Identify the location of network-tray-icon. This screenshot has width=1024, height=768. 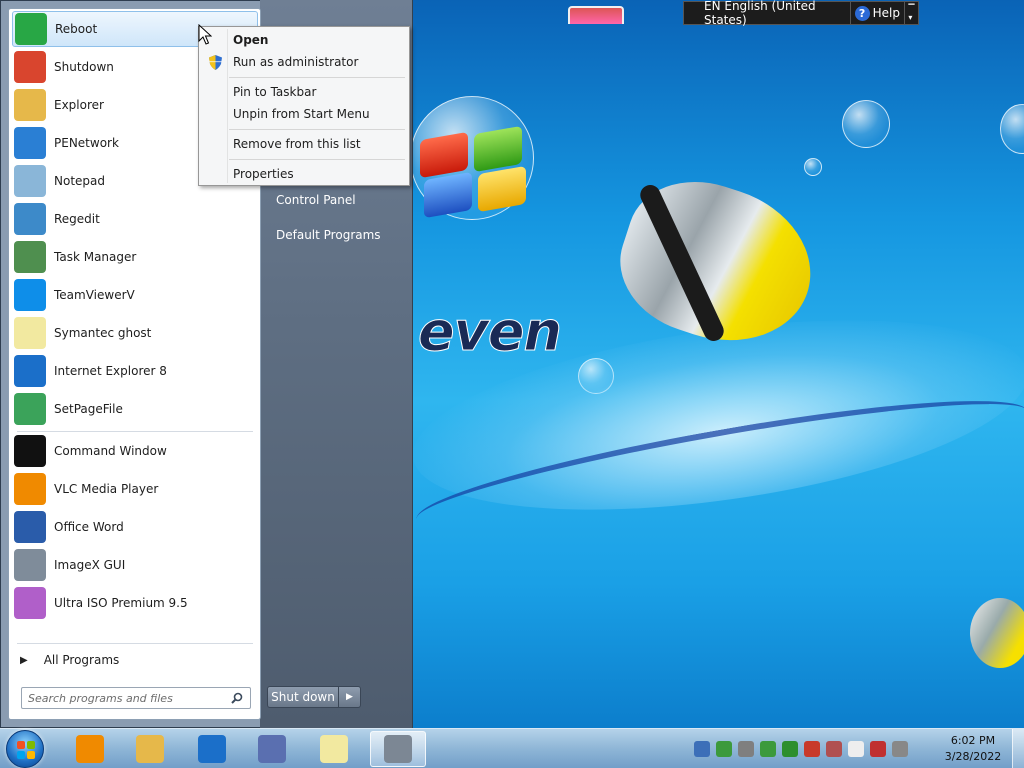
(724, 749).